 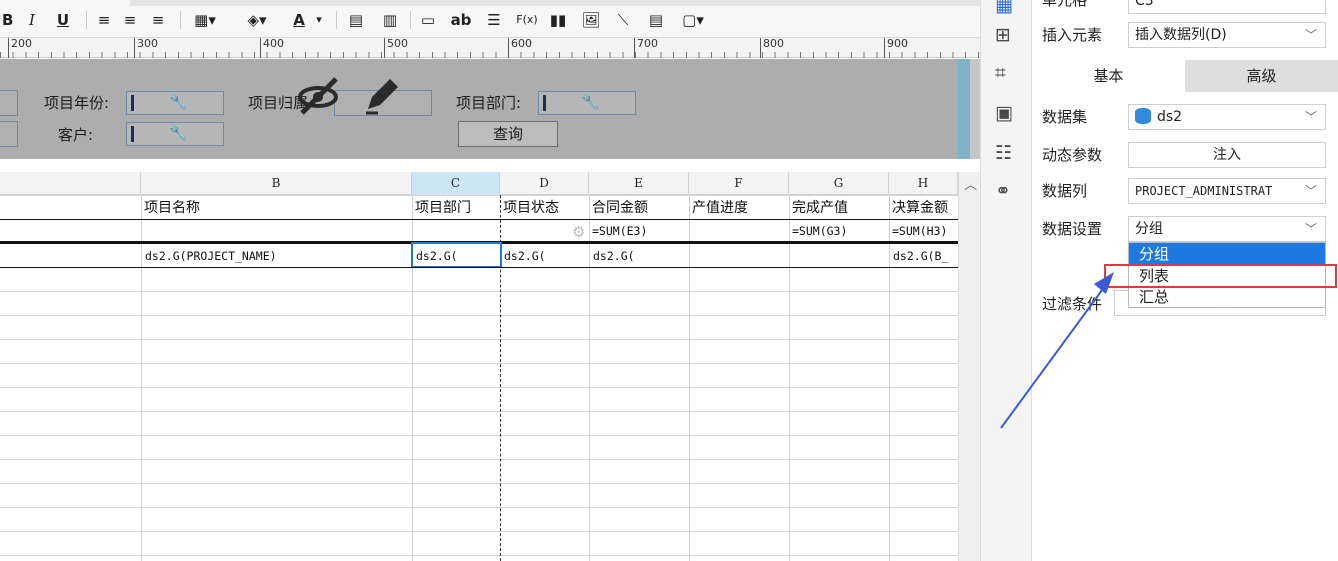 What do you see at coordinates (276, 183) in the screenshot?
I see `column-header-b: B` at bounding box center [276, 183].